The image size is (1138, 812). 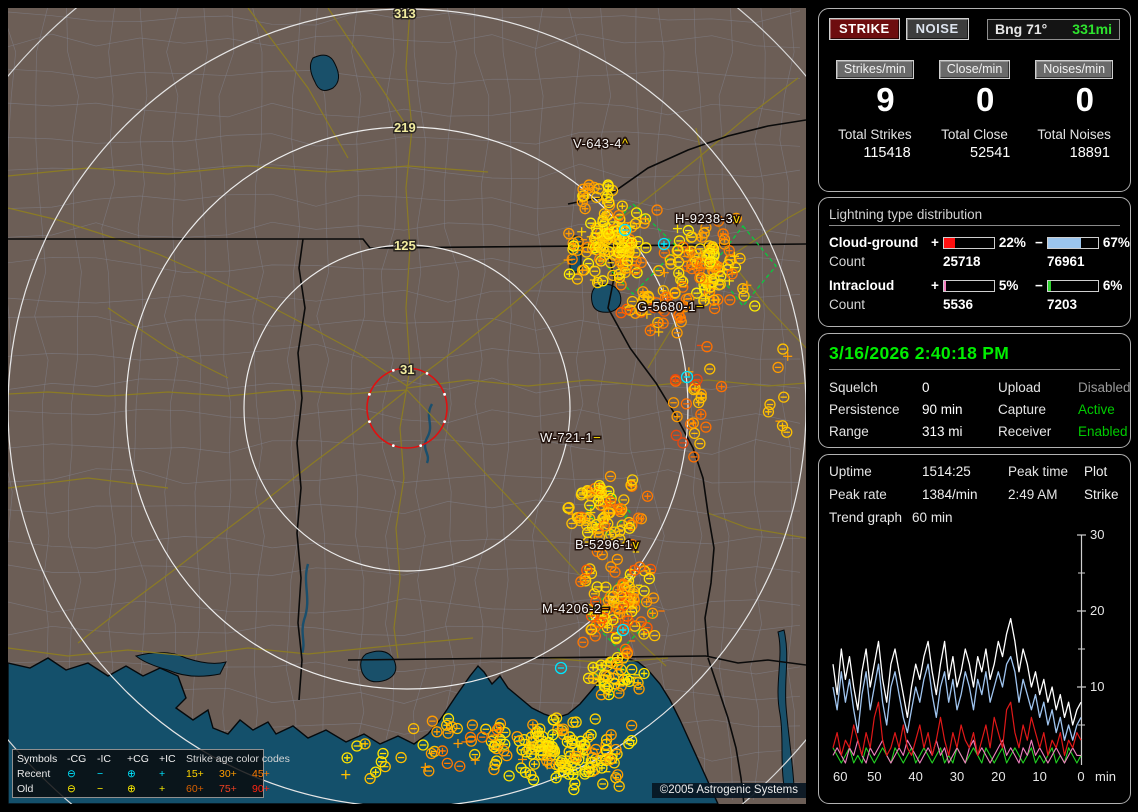 I want to click on trend-x-tick-label: 60, so click(x=840, y=776).